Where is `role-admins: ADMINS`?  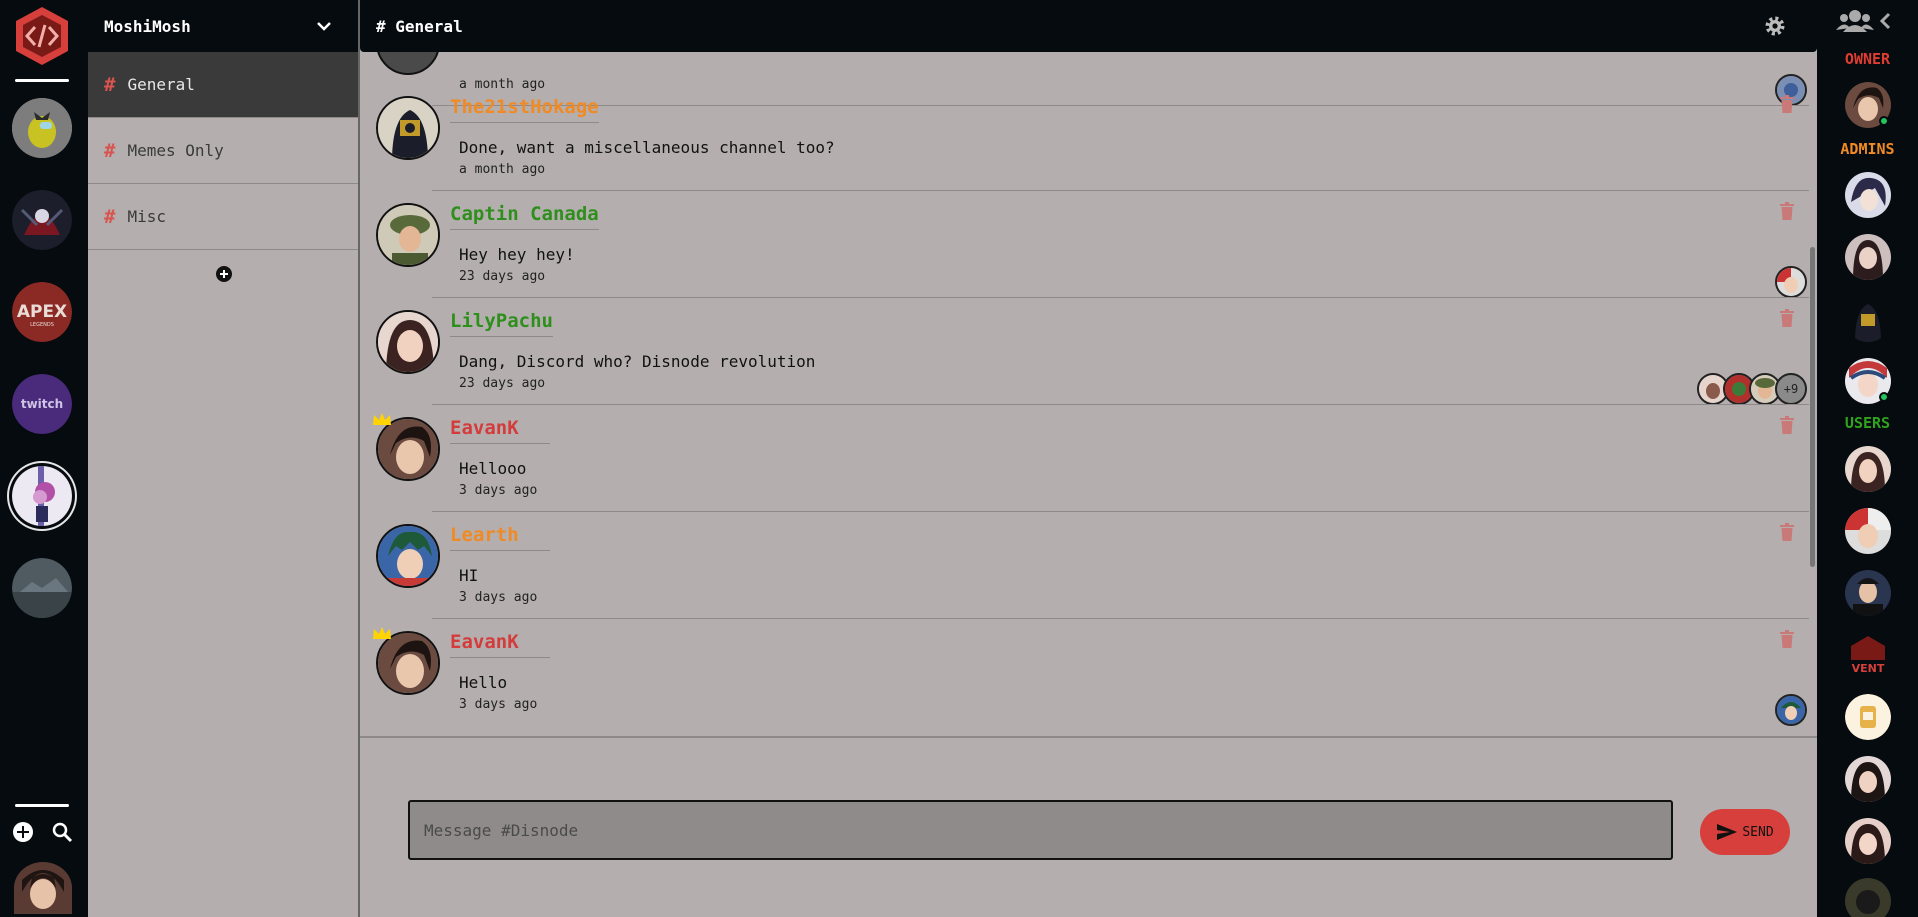
role-admins: ADMINS is located at coordinates (1867, 149).